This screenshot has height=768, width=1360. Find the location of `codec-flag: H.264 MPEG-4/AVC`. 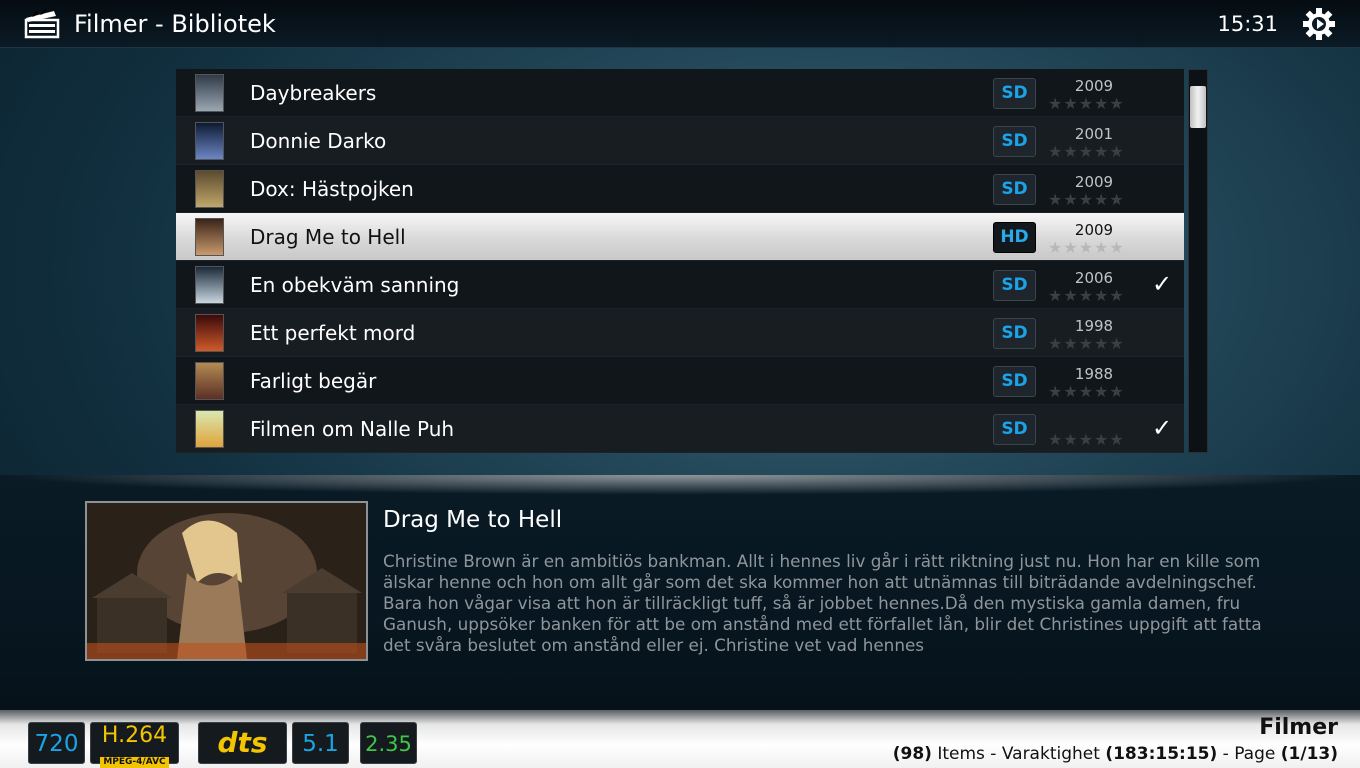

codec-flag: H.264 MPEG-4/AVC is located at coordinates (134, 745).